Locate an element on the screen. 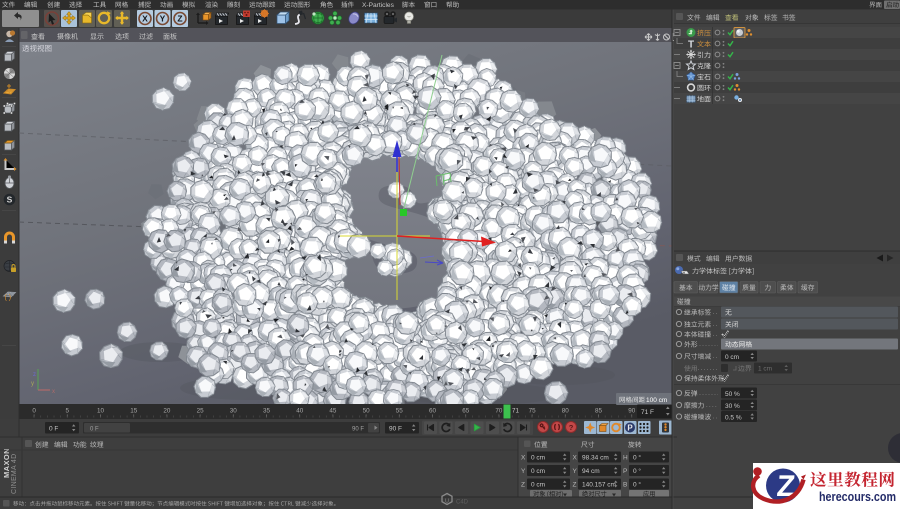 The image size is (900, 509). svg-text: 60 is located at coordinates (433, 411).